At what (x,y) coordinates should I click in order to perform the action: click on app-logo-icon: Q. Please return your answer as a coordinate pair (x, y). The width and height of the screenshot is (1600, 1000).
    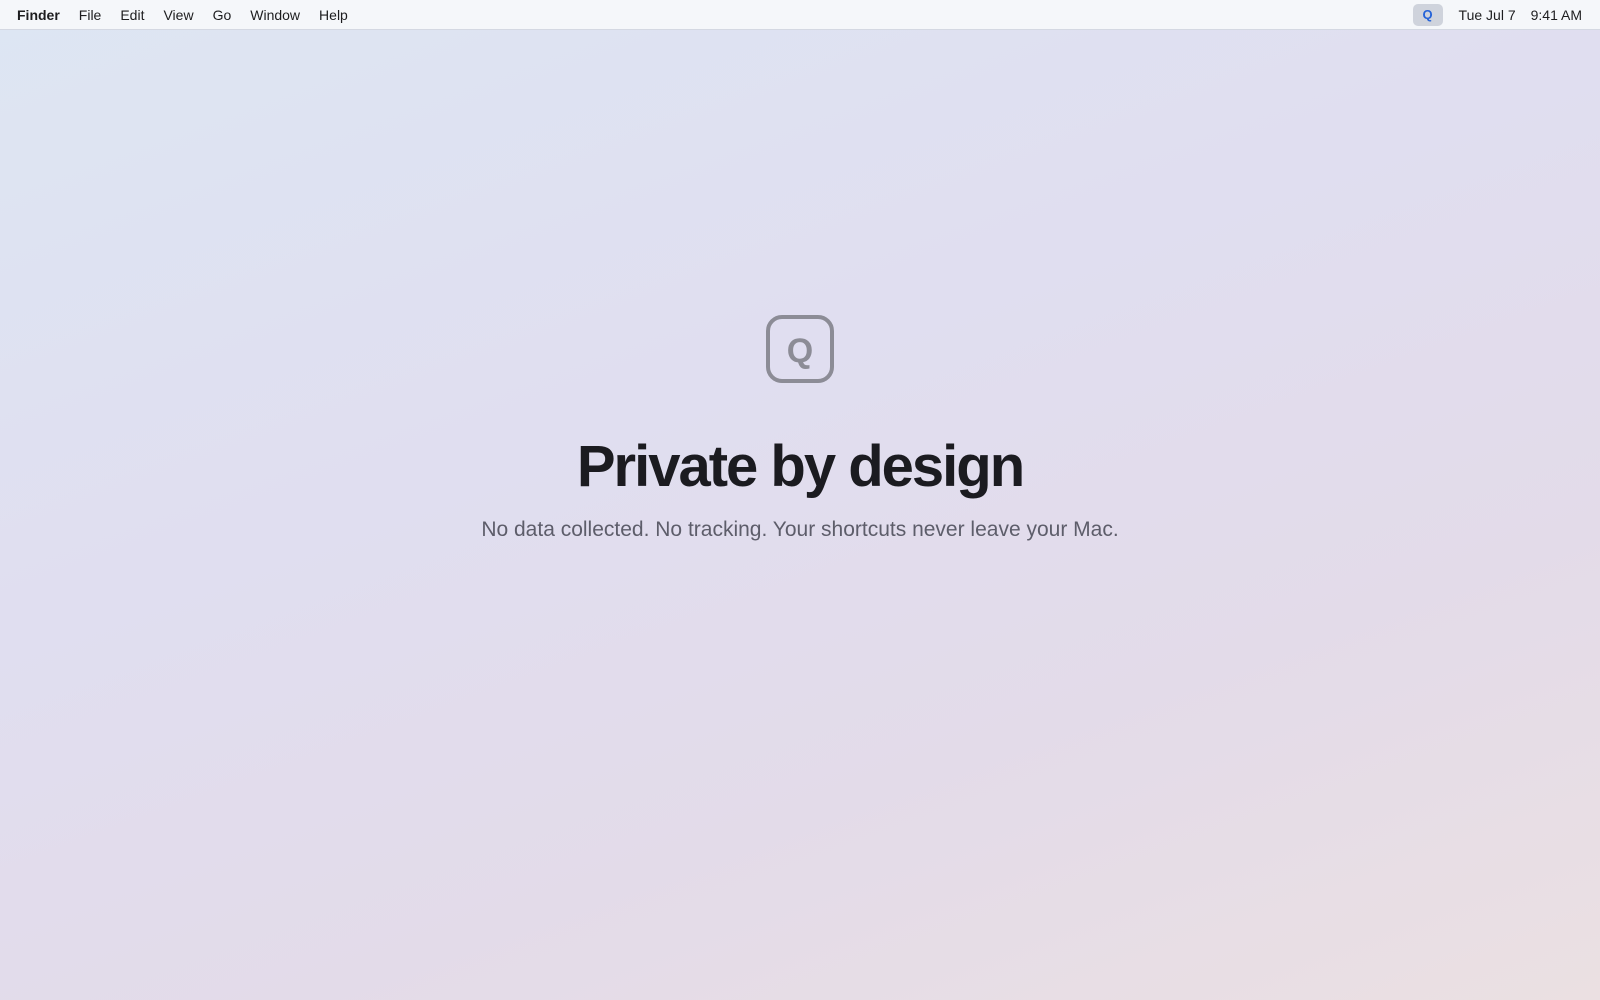
    Looking at the image, I should click on (800, 349).